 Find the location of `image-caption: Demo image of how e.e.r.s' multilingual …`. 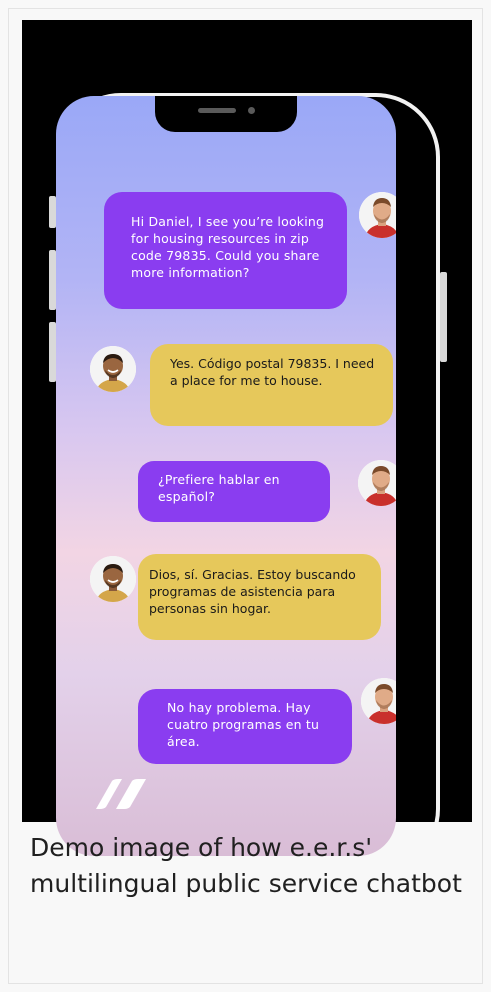

image-caption: Demo image of how e.e.r.s' multilingual … is located at coordinates (246, 865).